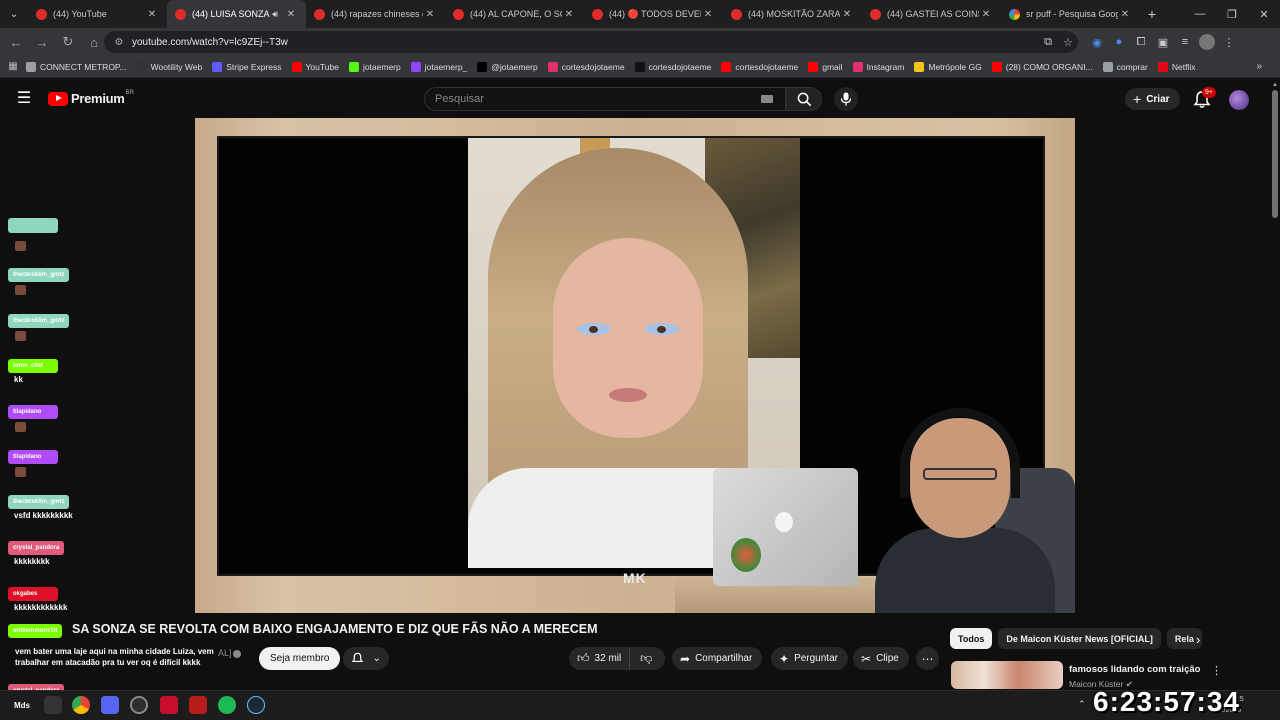 The height and width of the screenshot is (720, 1280). Describe the element at coordinates (81, 705) in the screenshot. I see `chrome-icon` at that location.